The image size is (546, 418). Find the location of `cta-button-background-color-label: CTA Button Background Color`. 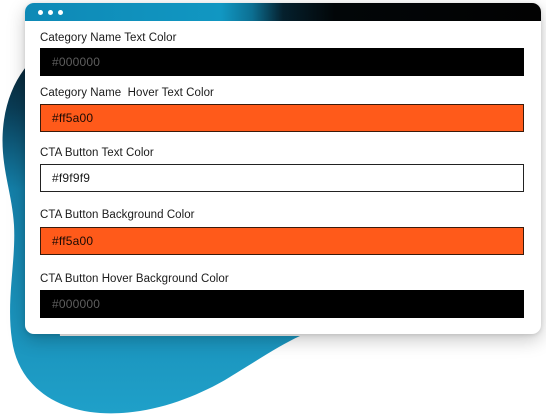

cta-button-background-color-label: CTA Button Background Color is located at coordinates (117, 215).